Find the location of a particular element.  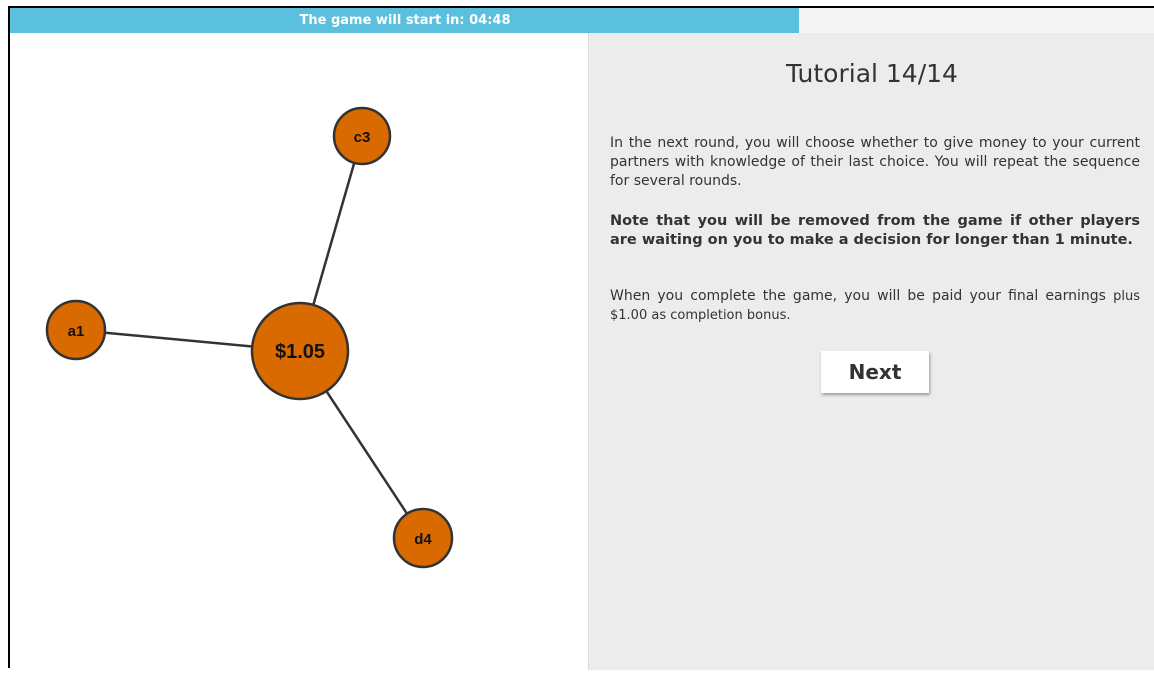

countdown-bar: The game will start in: 04:48 is located at coordinates (582, 21).